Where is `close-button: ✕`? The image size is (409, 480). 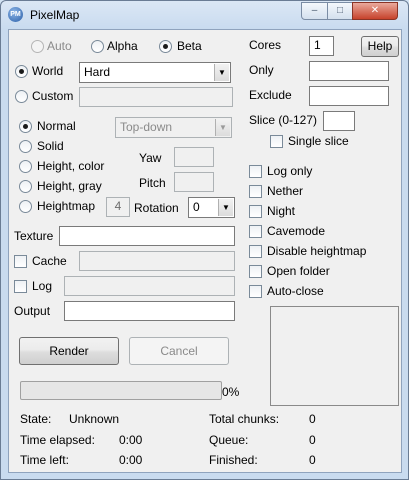
close-button: ✕ is located at coordinates (375, 11).